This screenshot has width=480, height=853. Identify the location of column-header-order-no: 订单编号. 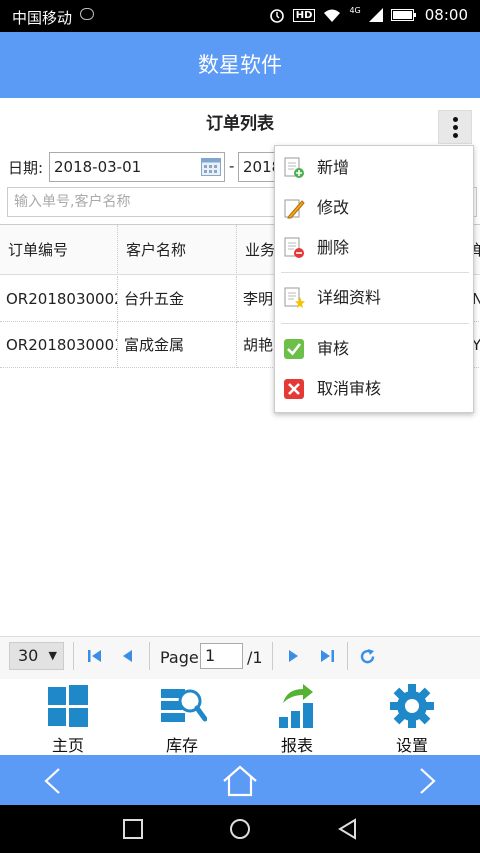
(59, 250).